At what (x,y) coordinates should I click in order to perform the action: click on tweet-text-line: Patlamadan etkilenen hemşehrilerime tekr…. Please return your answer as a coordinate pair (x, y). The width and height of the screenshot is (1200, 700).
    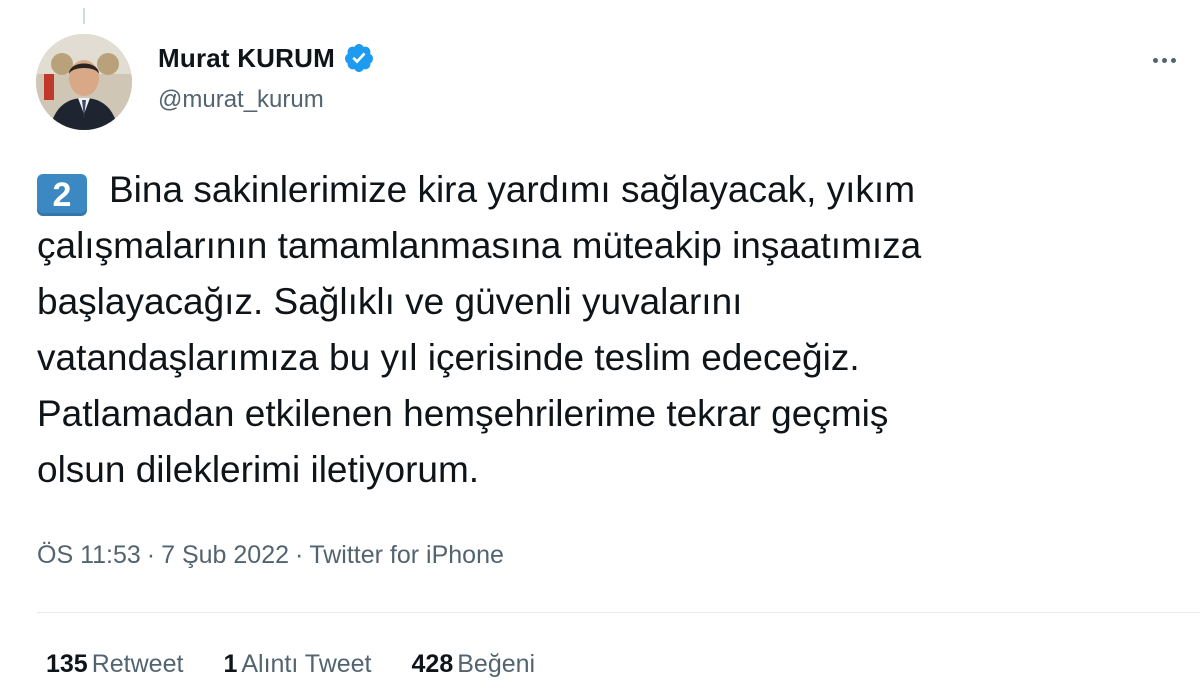
    Looking at the image, I should click on (463, 413).